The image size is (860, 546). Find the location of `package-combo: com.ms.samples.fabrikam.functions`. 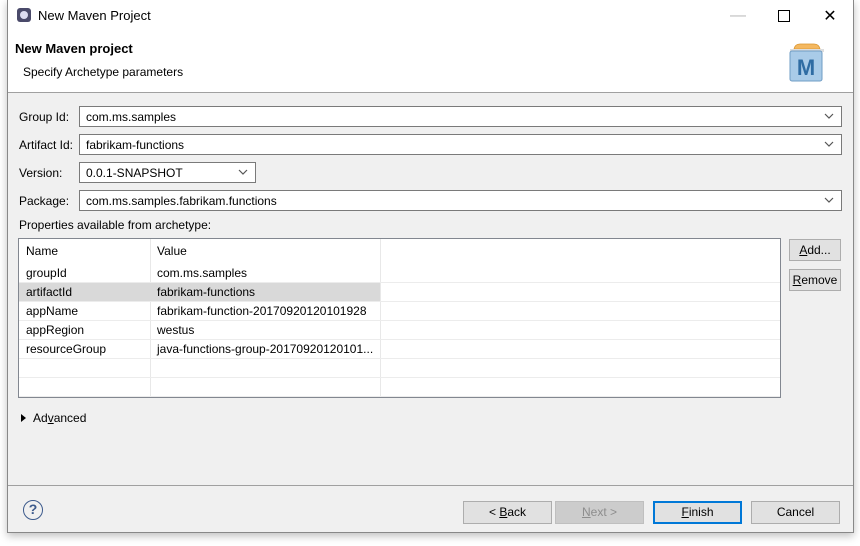

package-combo: com.ms.samples.fabrikam.functions is located at coordinates (460, 200).